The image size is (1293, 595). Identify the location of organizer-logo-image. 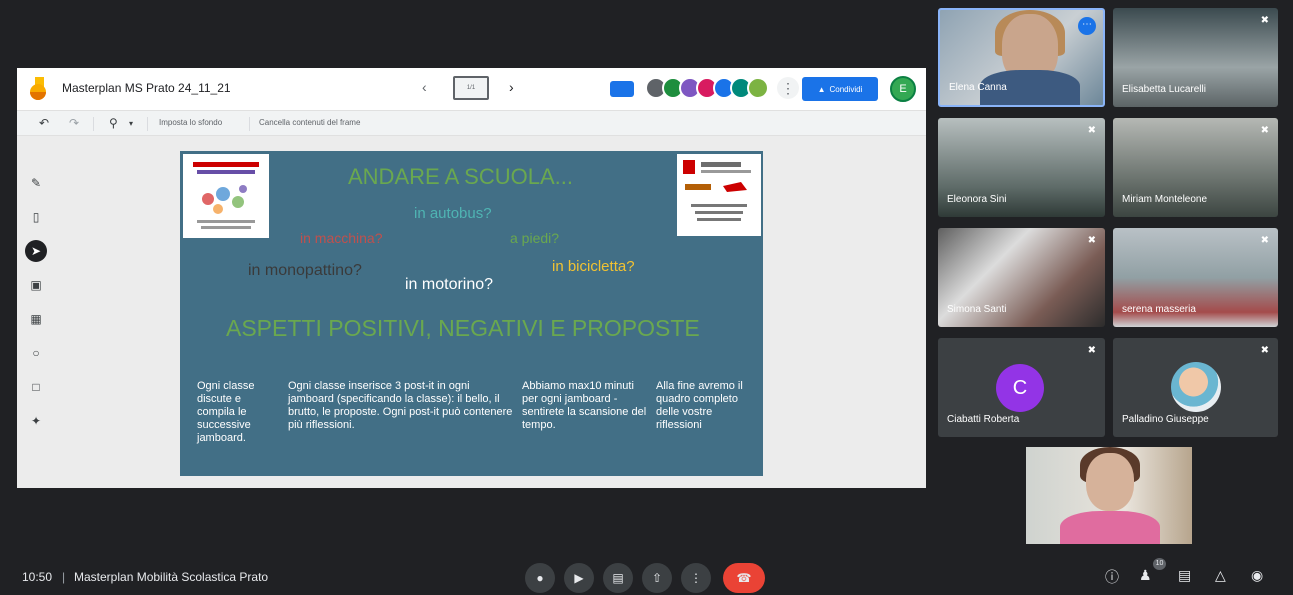
(719, 195).